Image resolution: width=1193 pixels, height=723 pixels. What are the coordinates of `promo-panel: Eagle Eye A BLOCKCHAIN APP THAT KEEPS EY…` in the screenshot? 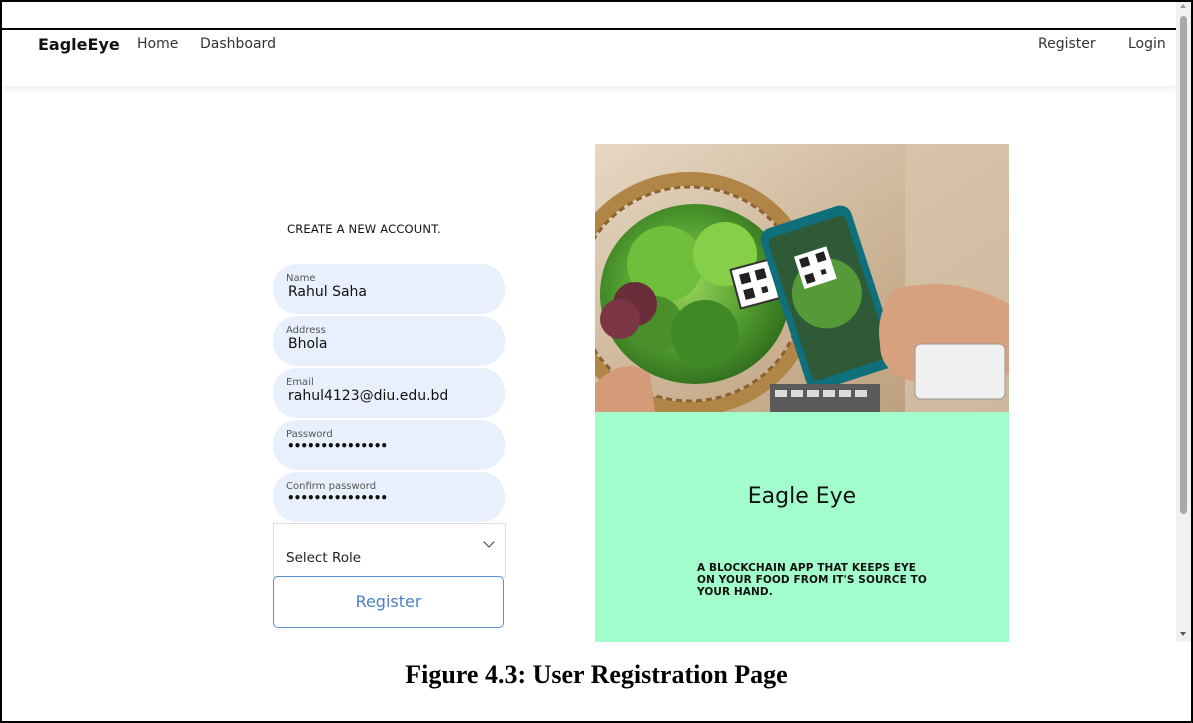 It's located at (802, 527).